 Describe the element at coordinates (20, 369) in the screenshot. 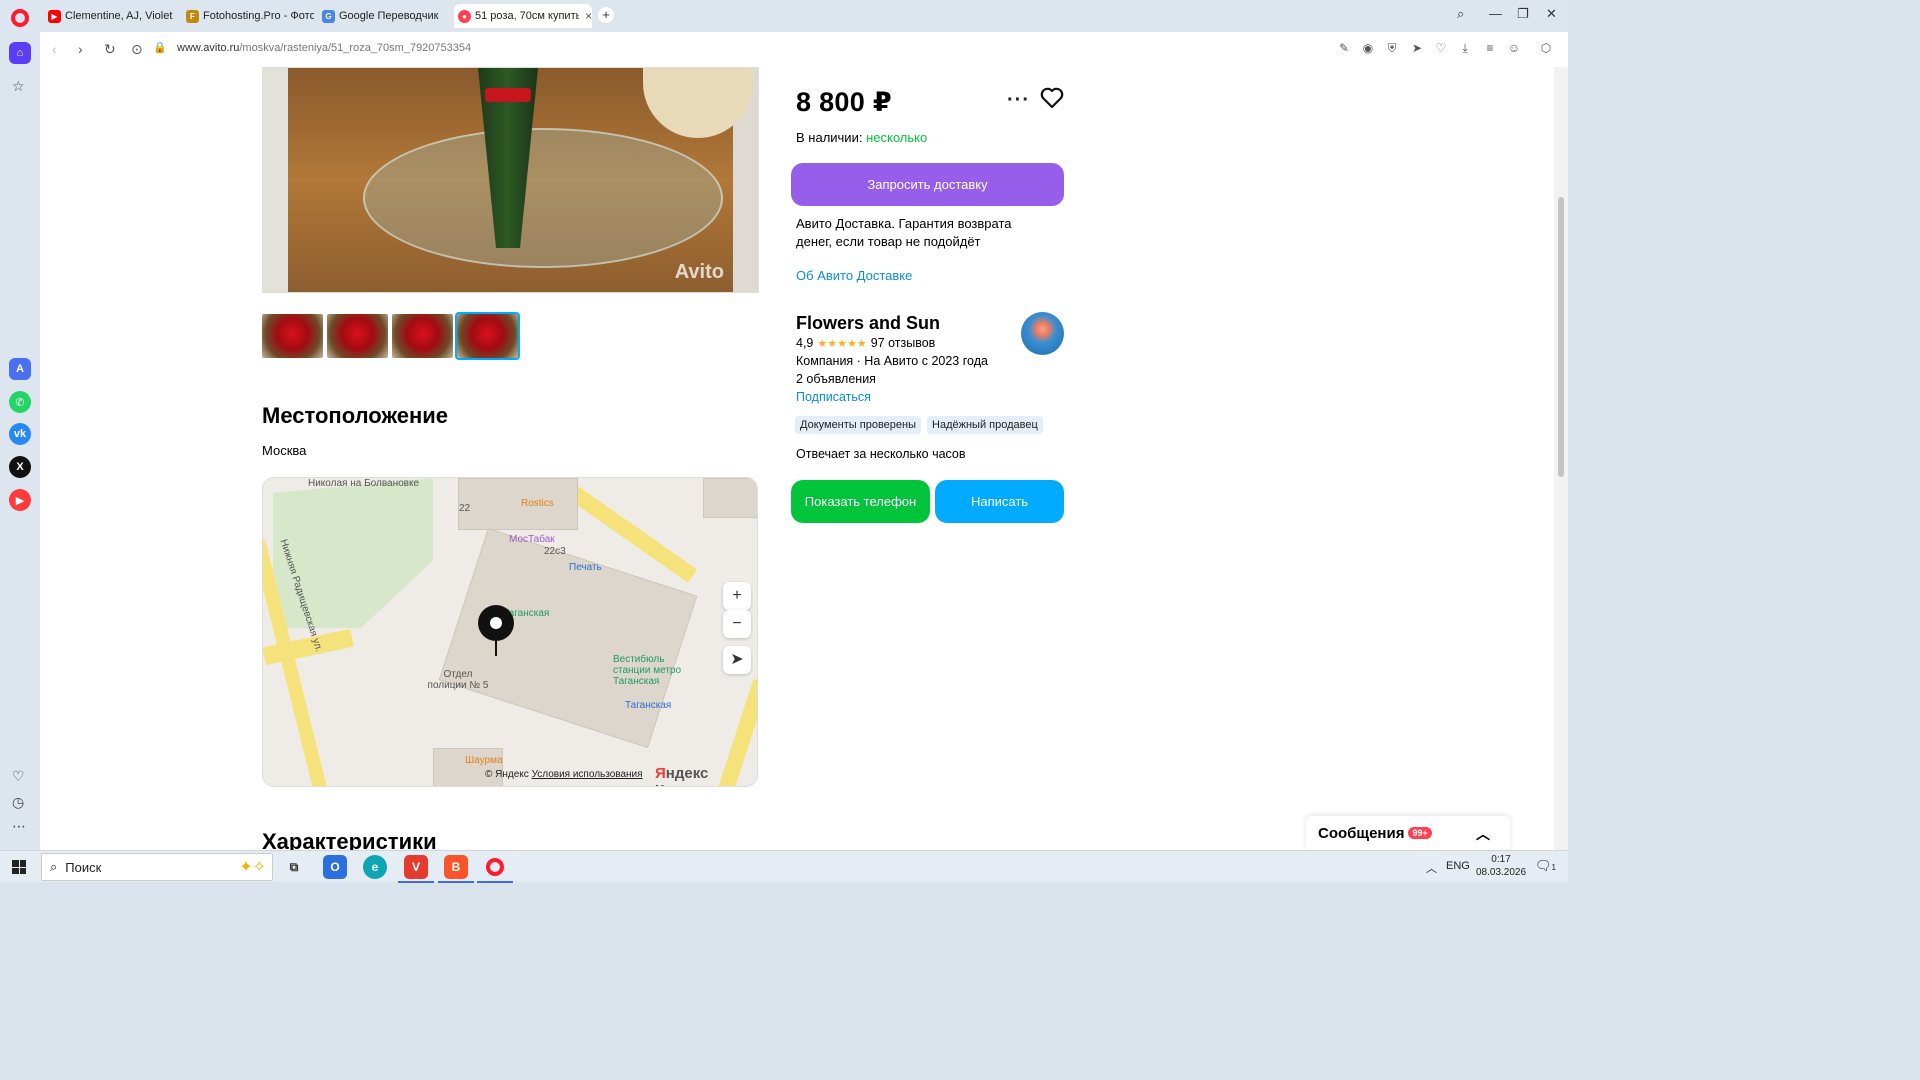

I see `aria-icon: A` at that location.